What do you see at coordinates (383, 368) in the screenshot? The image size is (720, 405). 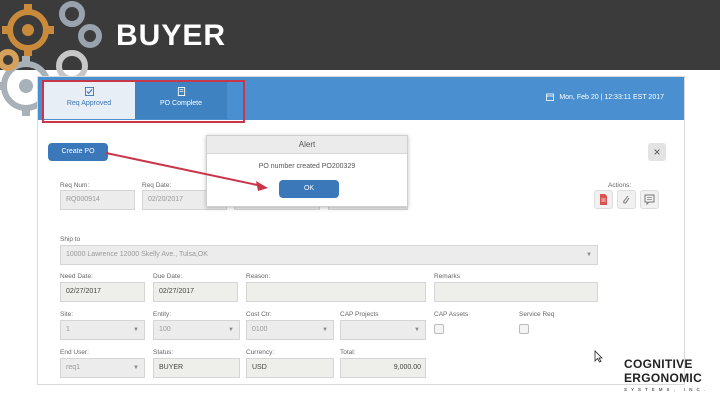 I see `total-field: 9,000.00` at bounding box center [383, 368].